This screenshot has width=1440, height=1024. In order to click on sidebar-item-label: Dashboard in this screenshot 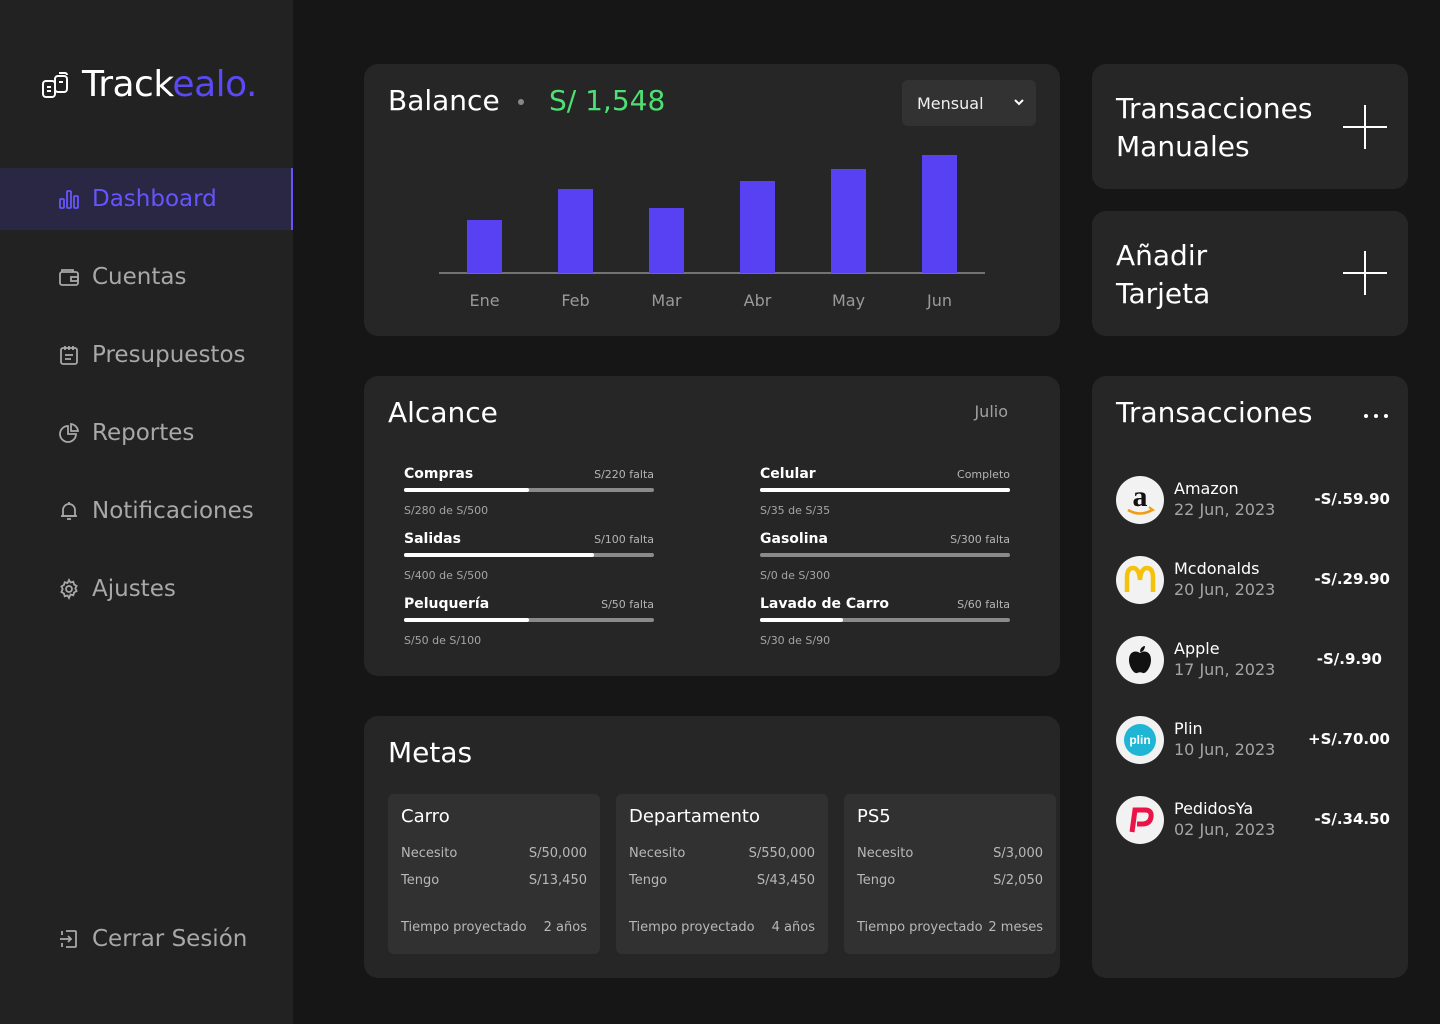, I will do `click(154, 199)`.